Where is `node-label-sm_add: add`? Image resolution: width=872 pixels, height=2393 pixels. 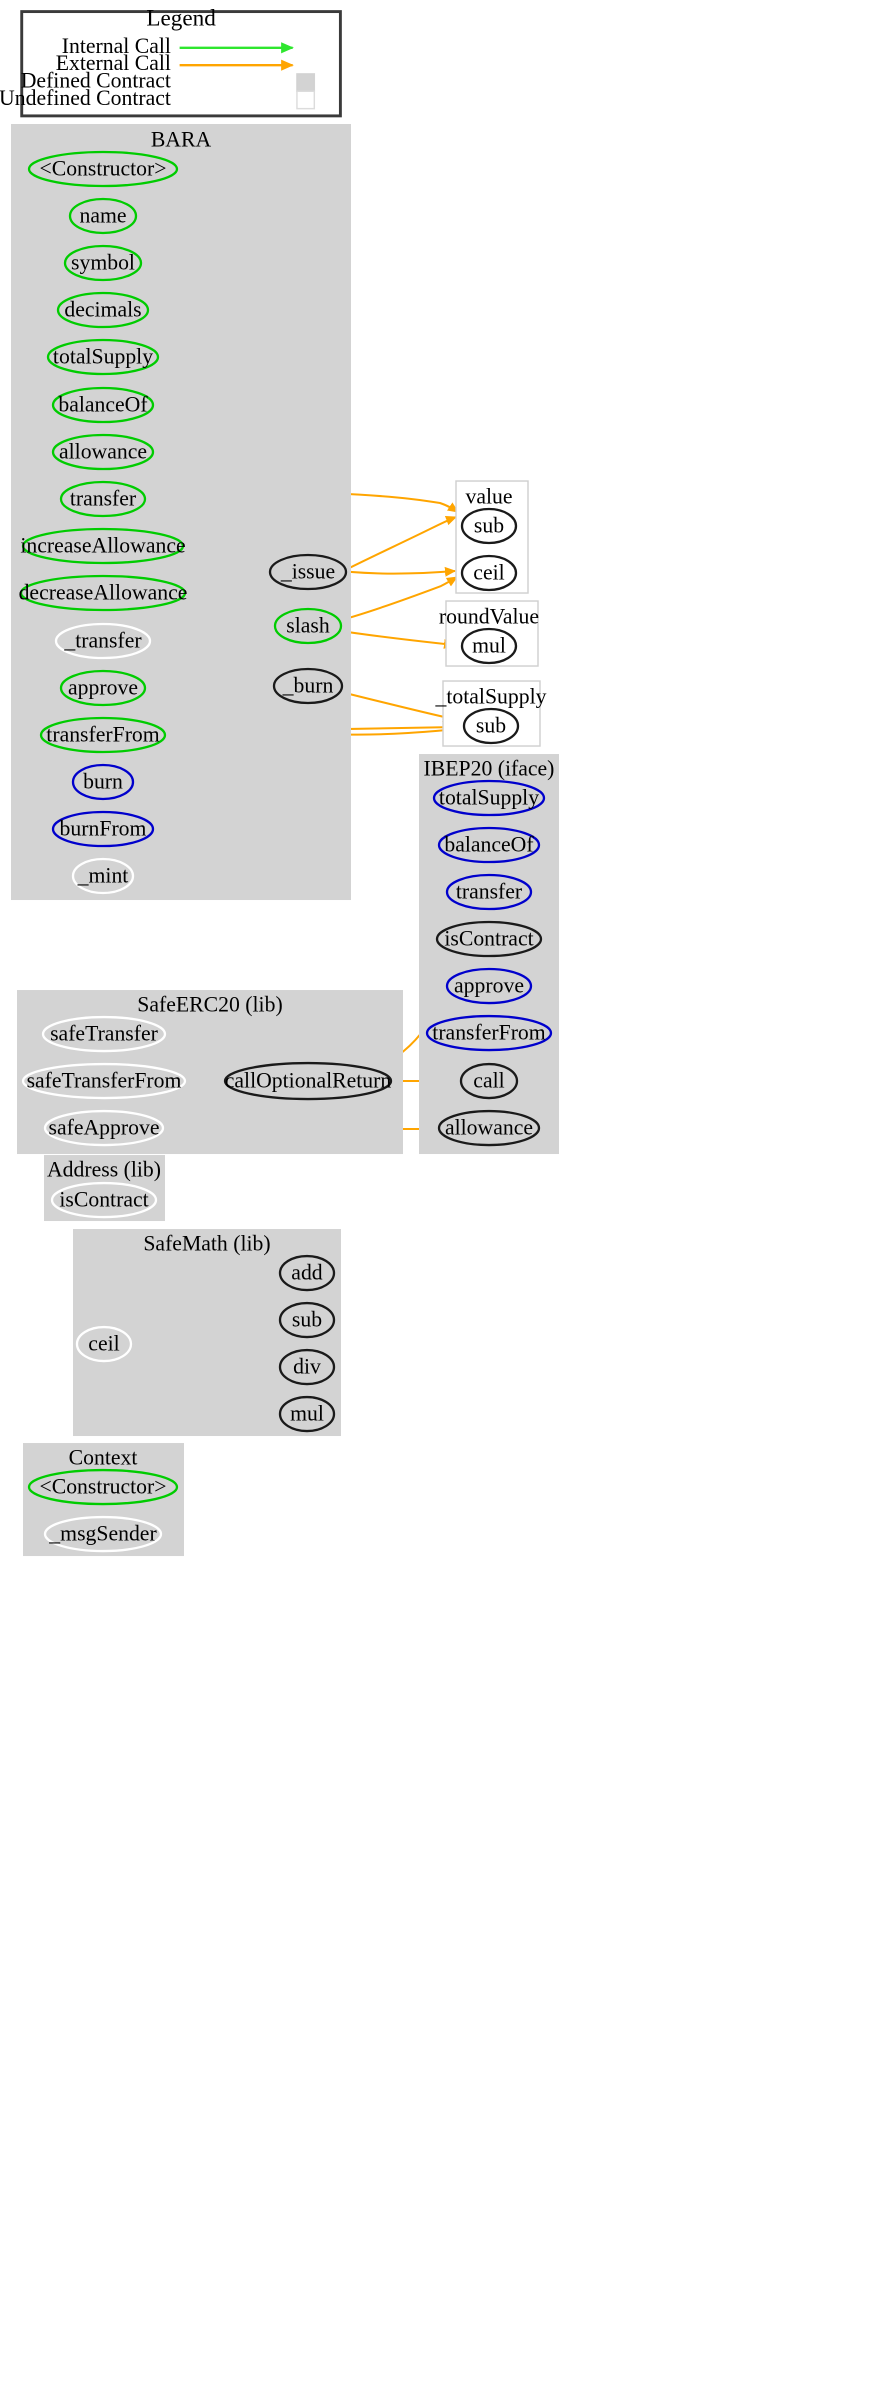 node-label-sm_add: add is located at coordinates (306, 1272).